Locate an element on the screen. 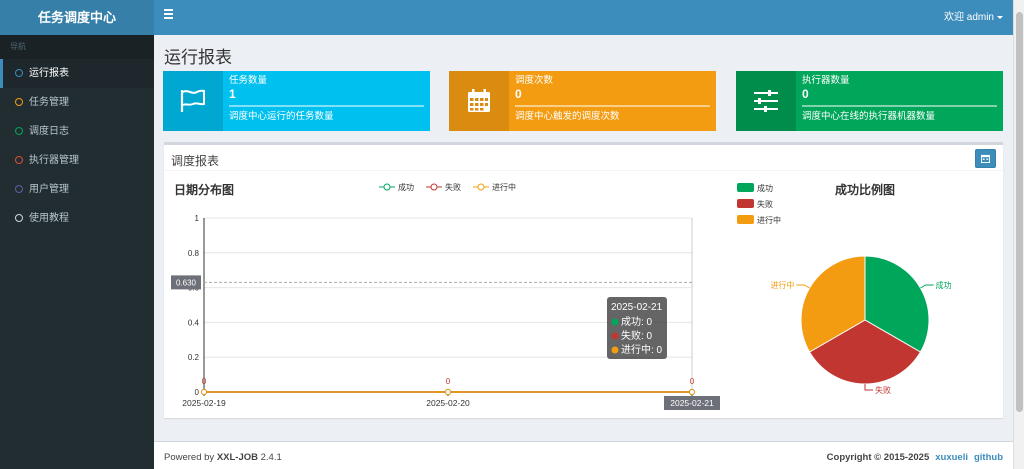 This screenshot has height=469, width=1024. info-card-desc: 调度中心触发的调度次数 is located at coordinates (567, 116).